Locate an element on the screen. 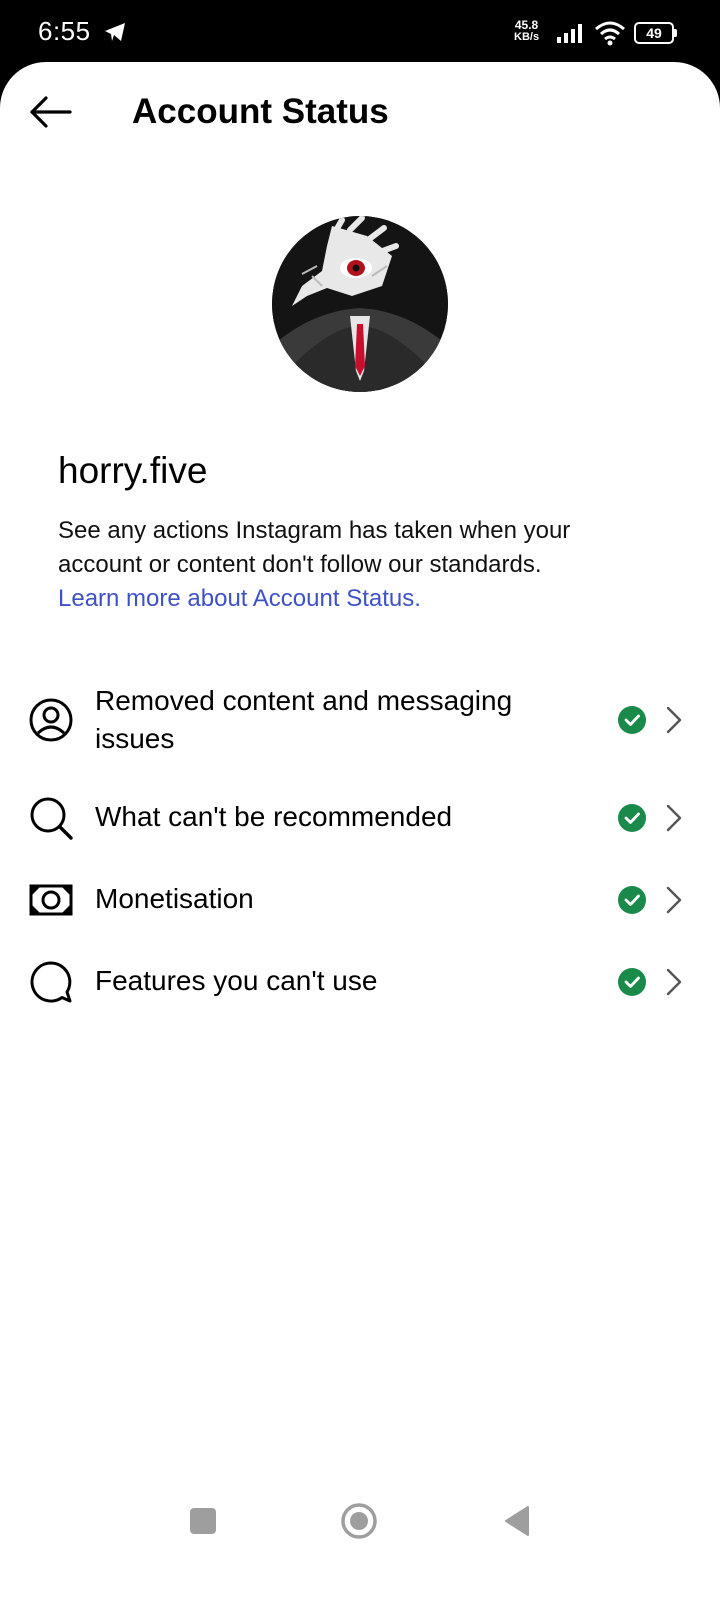 This screenshot has width=720, height=1600. row-removed-content: Removed content and messaging issues is located at coordinates (360, 723).